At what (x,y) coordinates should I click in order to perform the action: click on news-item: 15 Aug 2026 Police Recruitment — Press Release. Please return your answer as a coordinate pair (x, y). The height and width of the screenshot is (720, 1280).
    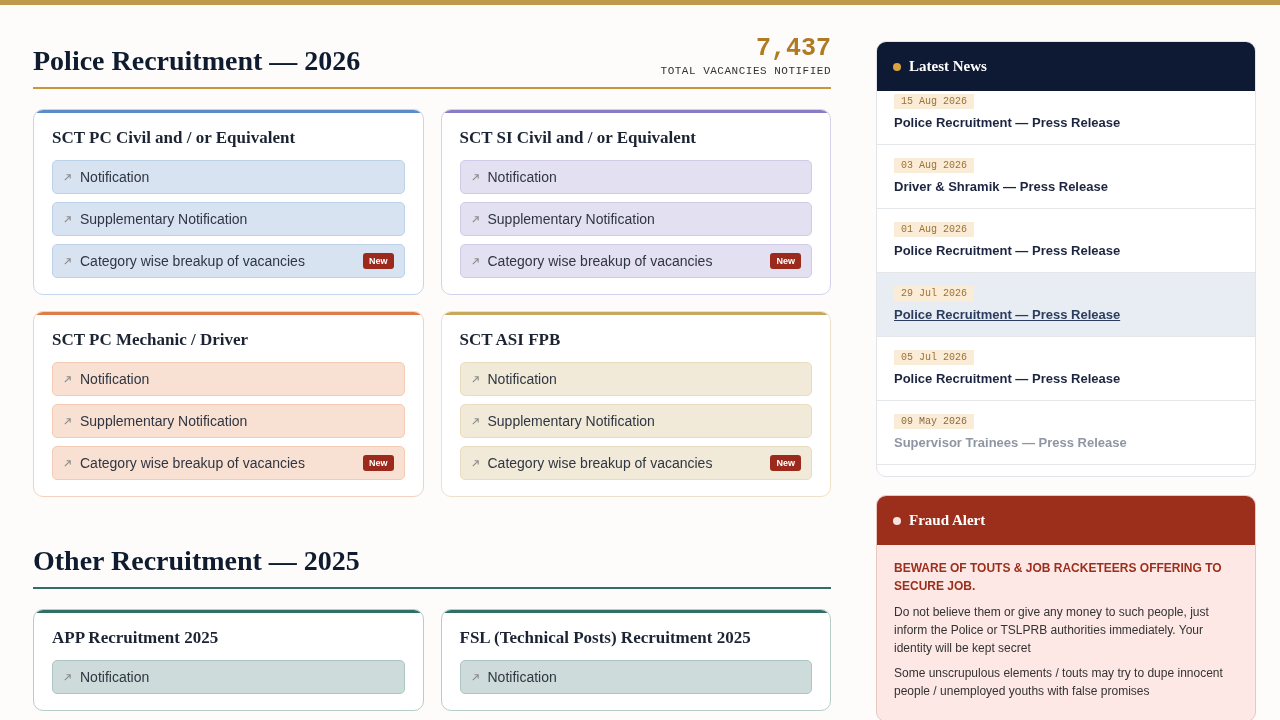
    Looking at the image, I should click on (1066, 118).